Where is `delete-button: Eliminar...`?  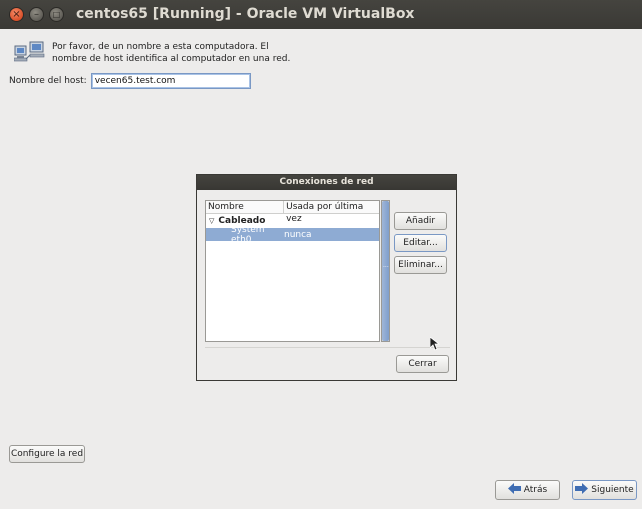 delete-button: Eliminar... is located at coordinates (420, 265).